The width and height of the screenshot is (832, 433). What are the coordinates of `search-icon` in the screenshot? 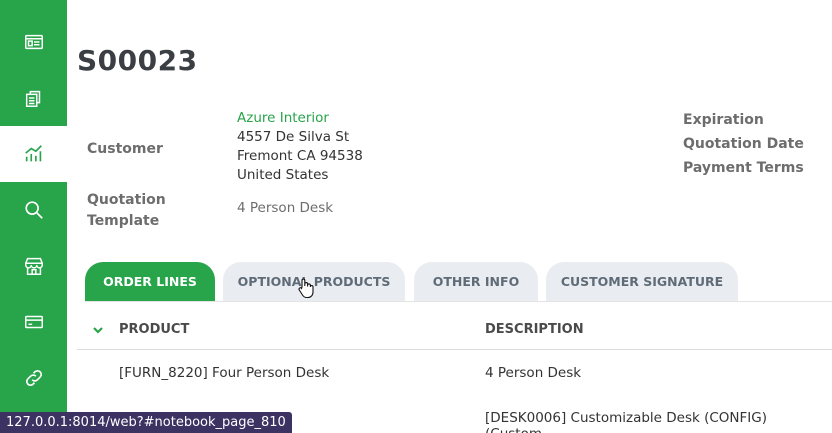 It's located at (33, 210).